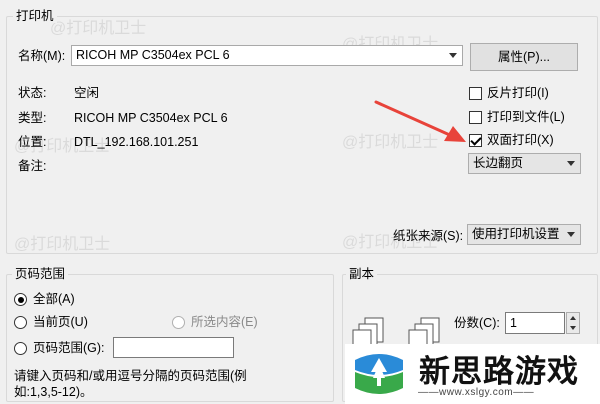 This screenshot has height=404, width=600. Describe the element at coordinates (379, 374) in the screenshot. I see `brand-logo-icon` at that location.